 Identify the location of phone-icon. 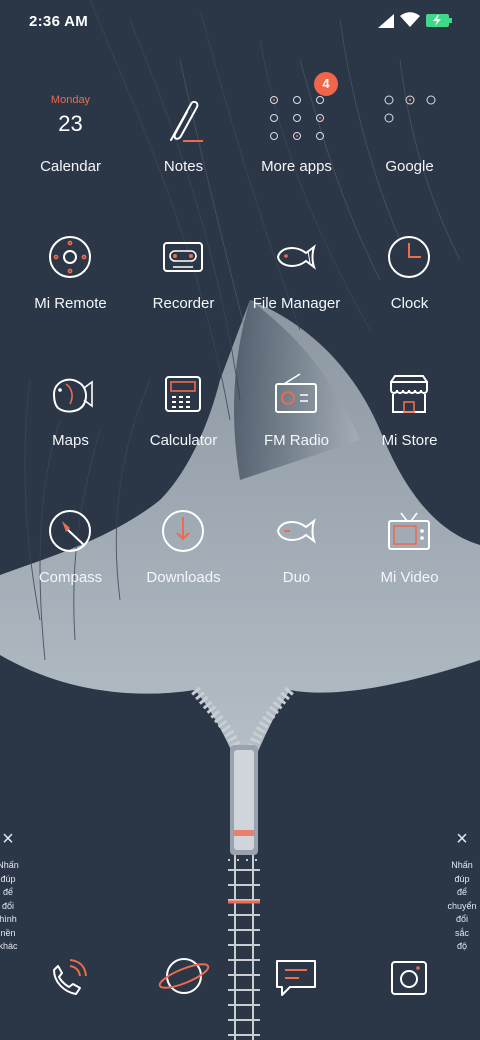
(68, 978).